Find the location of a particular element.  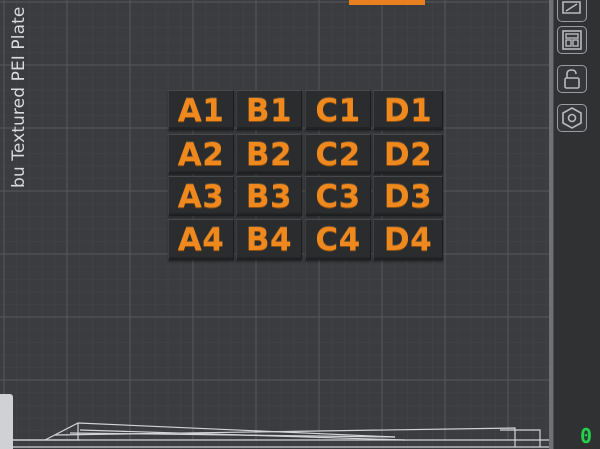

object-tile-c1: C1 is located at coordinates (338, 110).